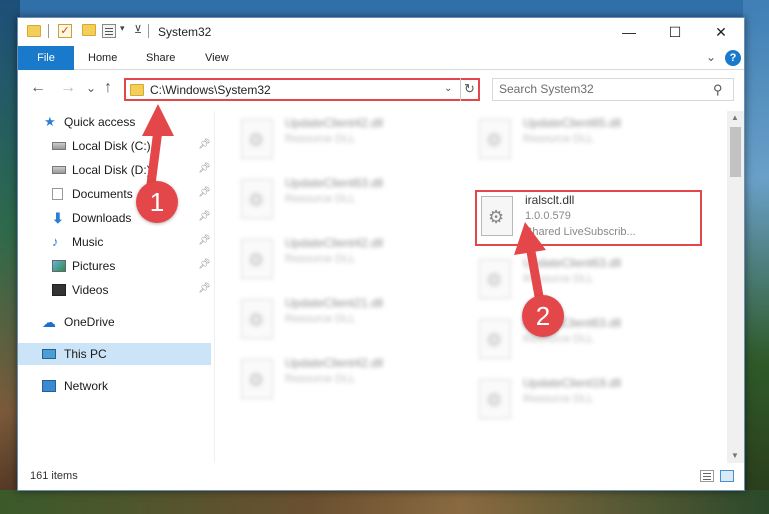  I want to click on up-button: ↑, so click(108, 88).